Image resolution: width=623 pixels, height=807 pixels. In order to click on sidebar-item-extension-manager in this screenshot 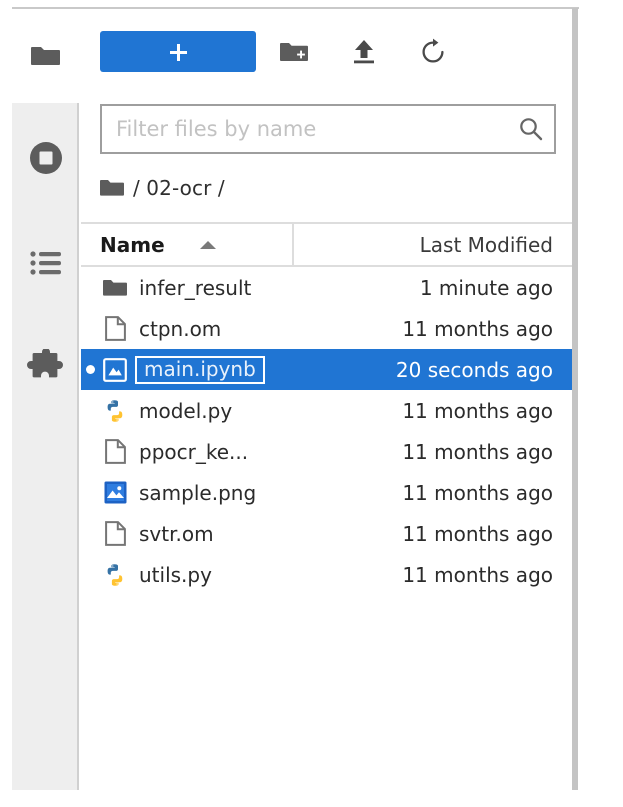, I will do `click(45, 368)`.